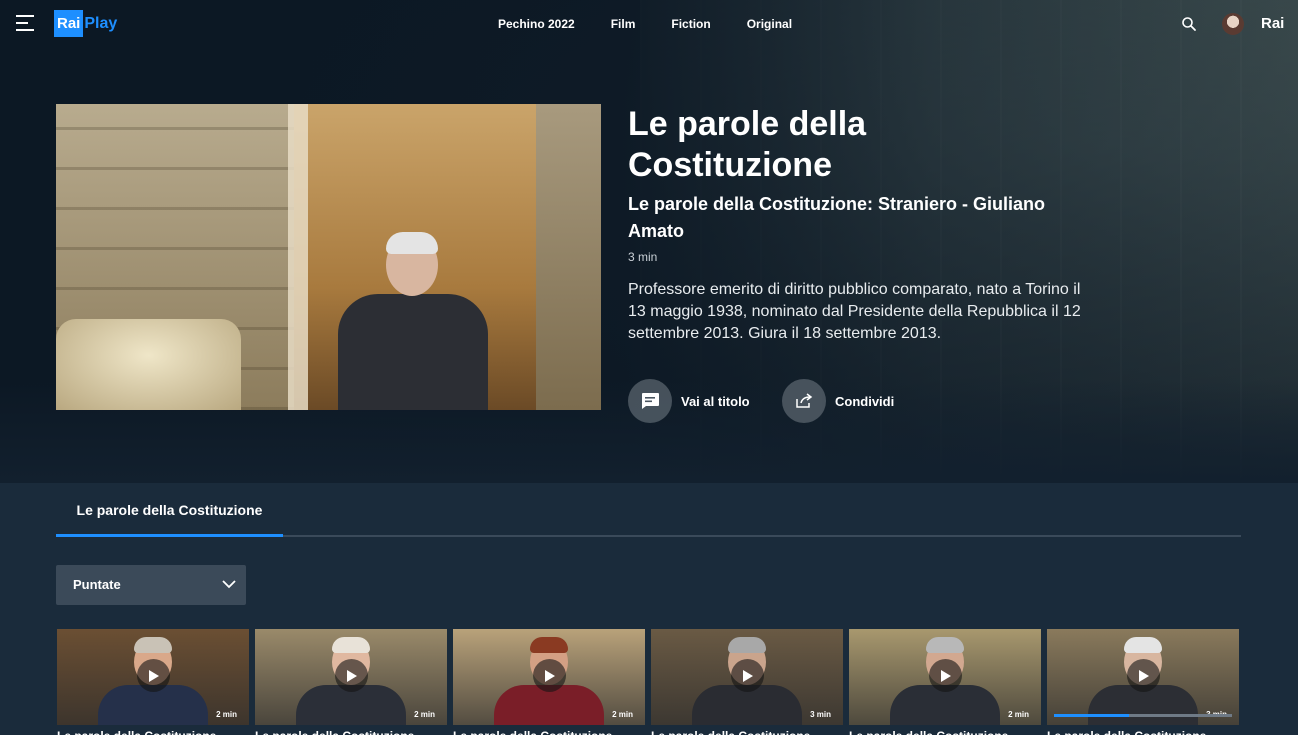 The width and height of the screenshot is (1298, 735). Describe the element at coordinates (1272, 23) in the screenshot. I see `rai-brand-link: Rai` at that location.